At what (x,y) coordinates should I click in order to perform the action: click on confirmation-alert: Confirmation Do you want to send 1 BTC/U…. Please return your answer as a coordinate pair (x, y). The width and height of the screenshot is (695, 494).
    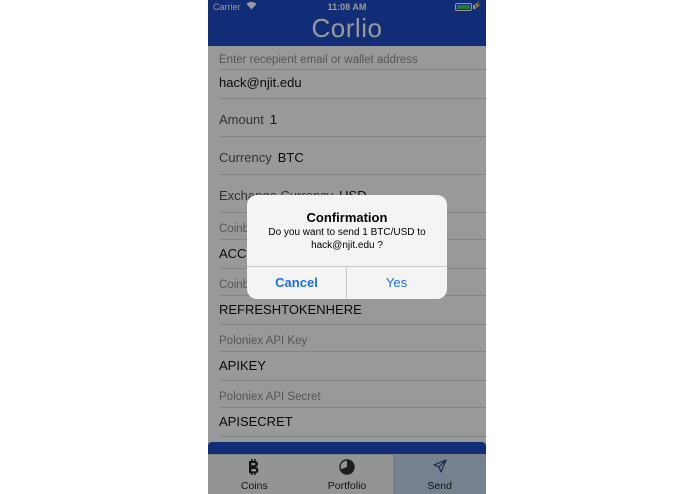
    Looking at the image, I should click on (347, 247).